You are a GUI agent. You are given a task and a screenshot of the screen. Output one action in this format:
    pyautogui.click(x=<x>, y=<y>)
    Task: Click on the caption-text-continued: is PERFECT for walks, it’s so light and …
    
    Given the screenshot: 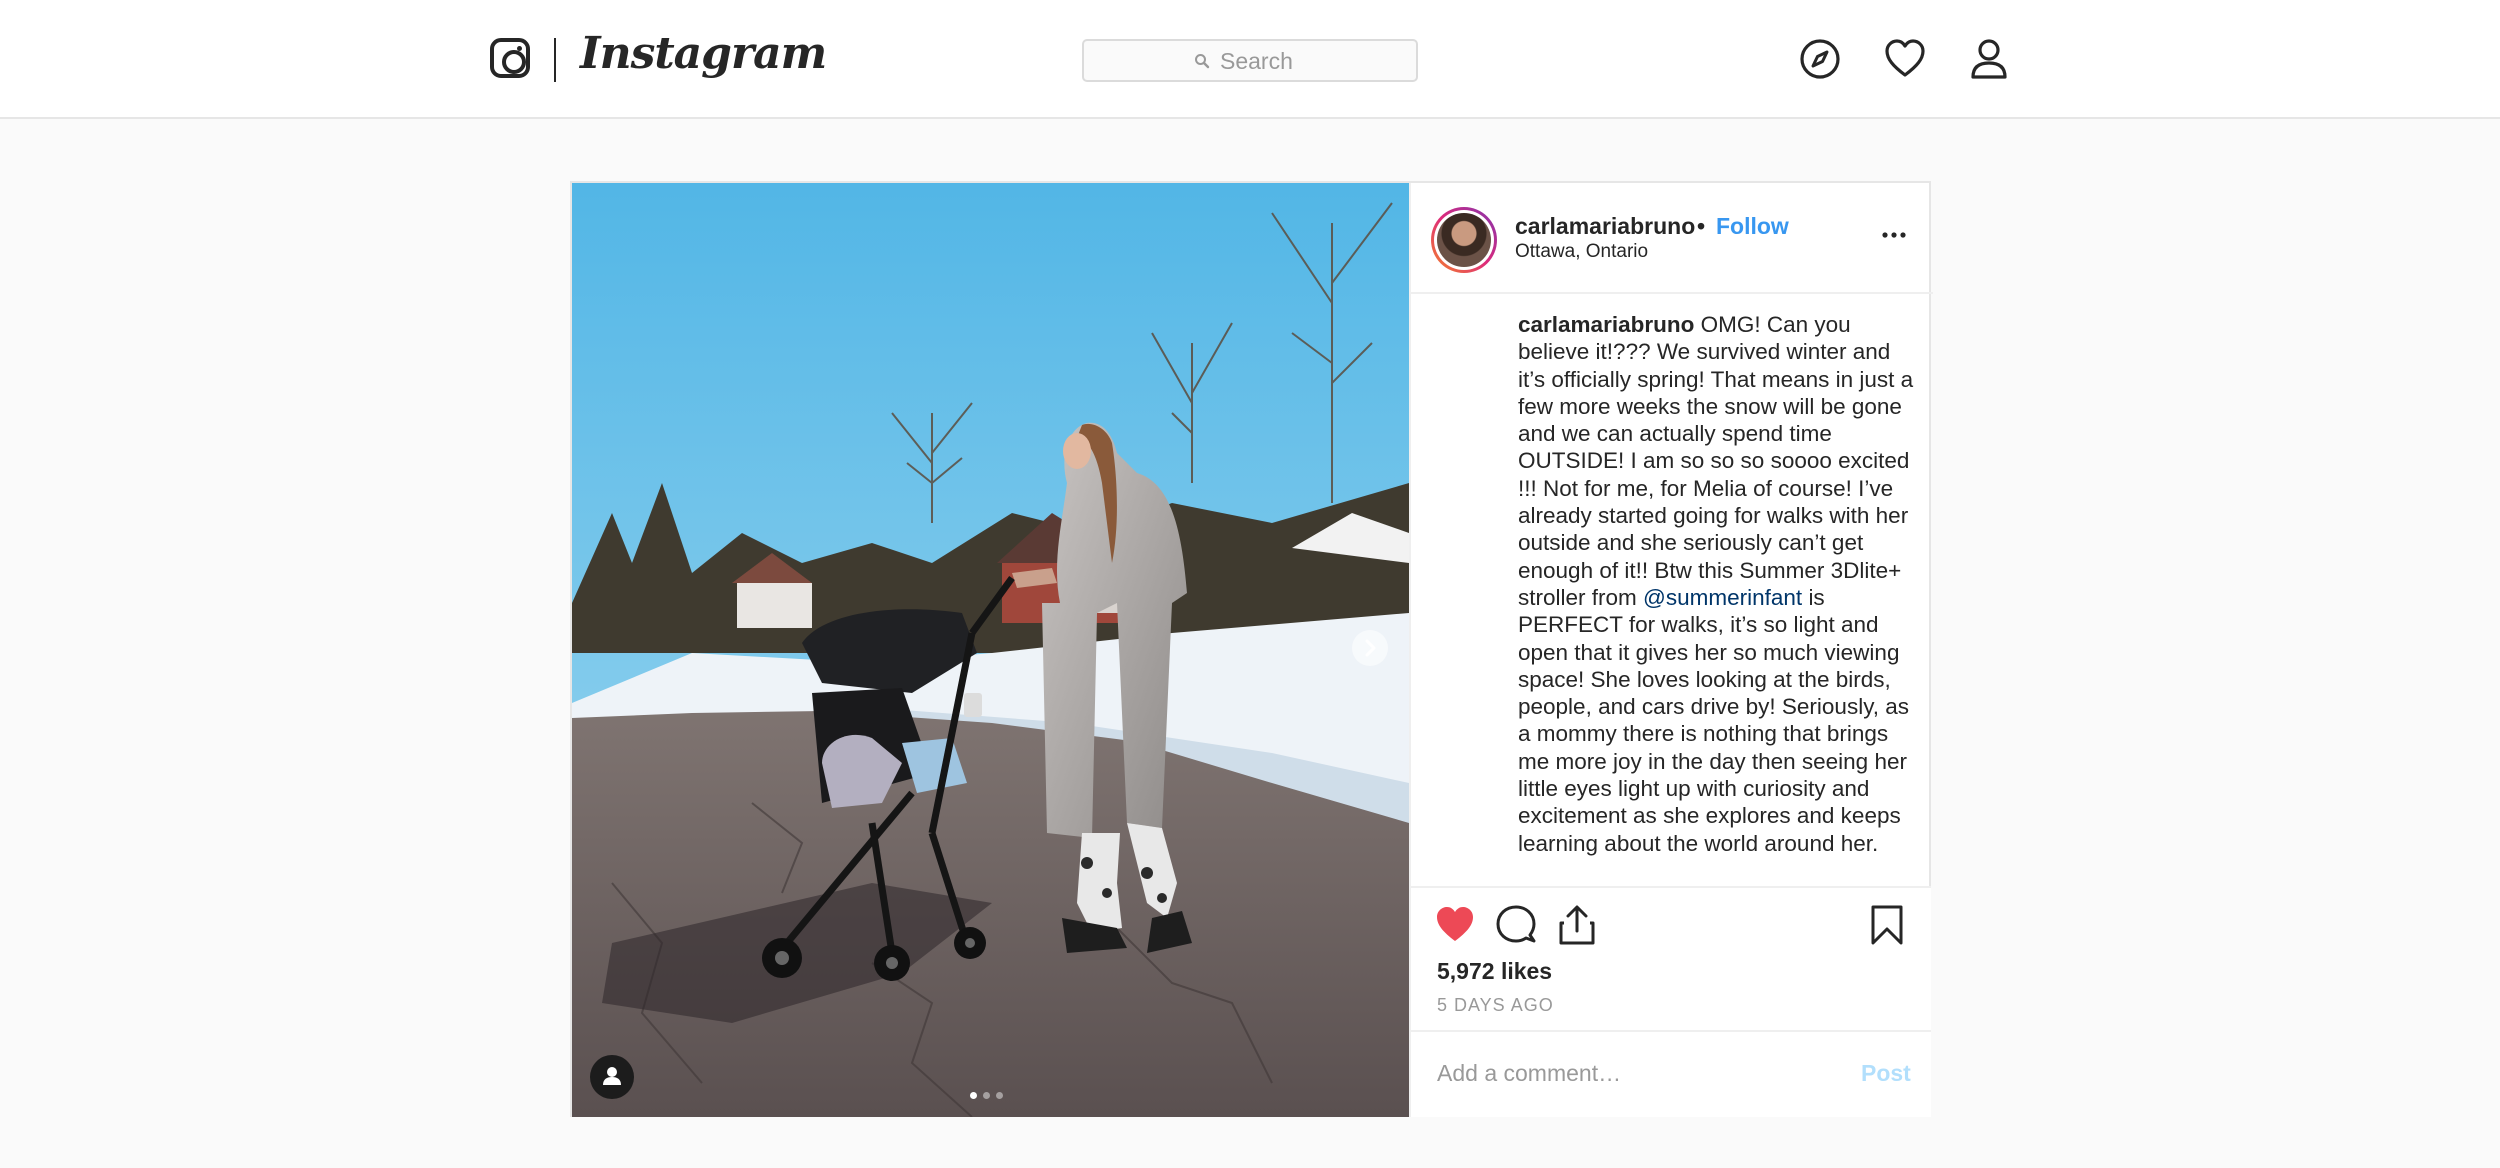 What is the action you would take?
    pyautogui.click(x=1714, y=720)
    